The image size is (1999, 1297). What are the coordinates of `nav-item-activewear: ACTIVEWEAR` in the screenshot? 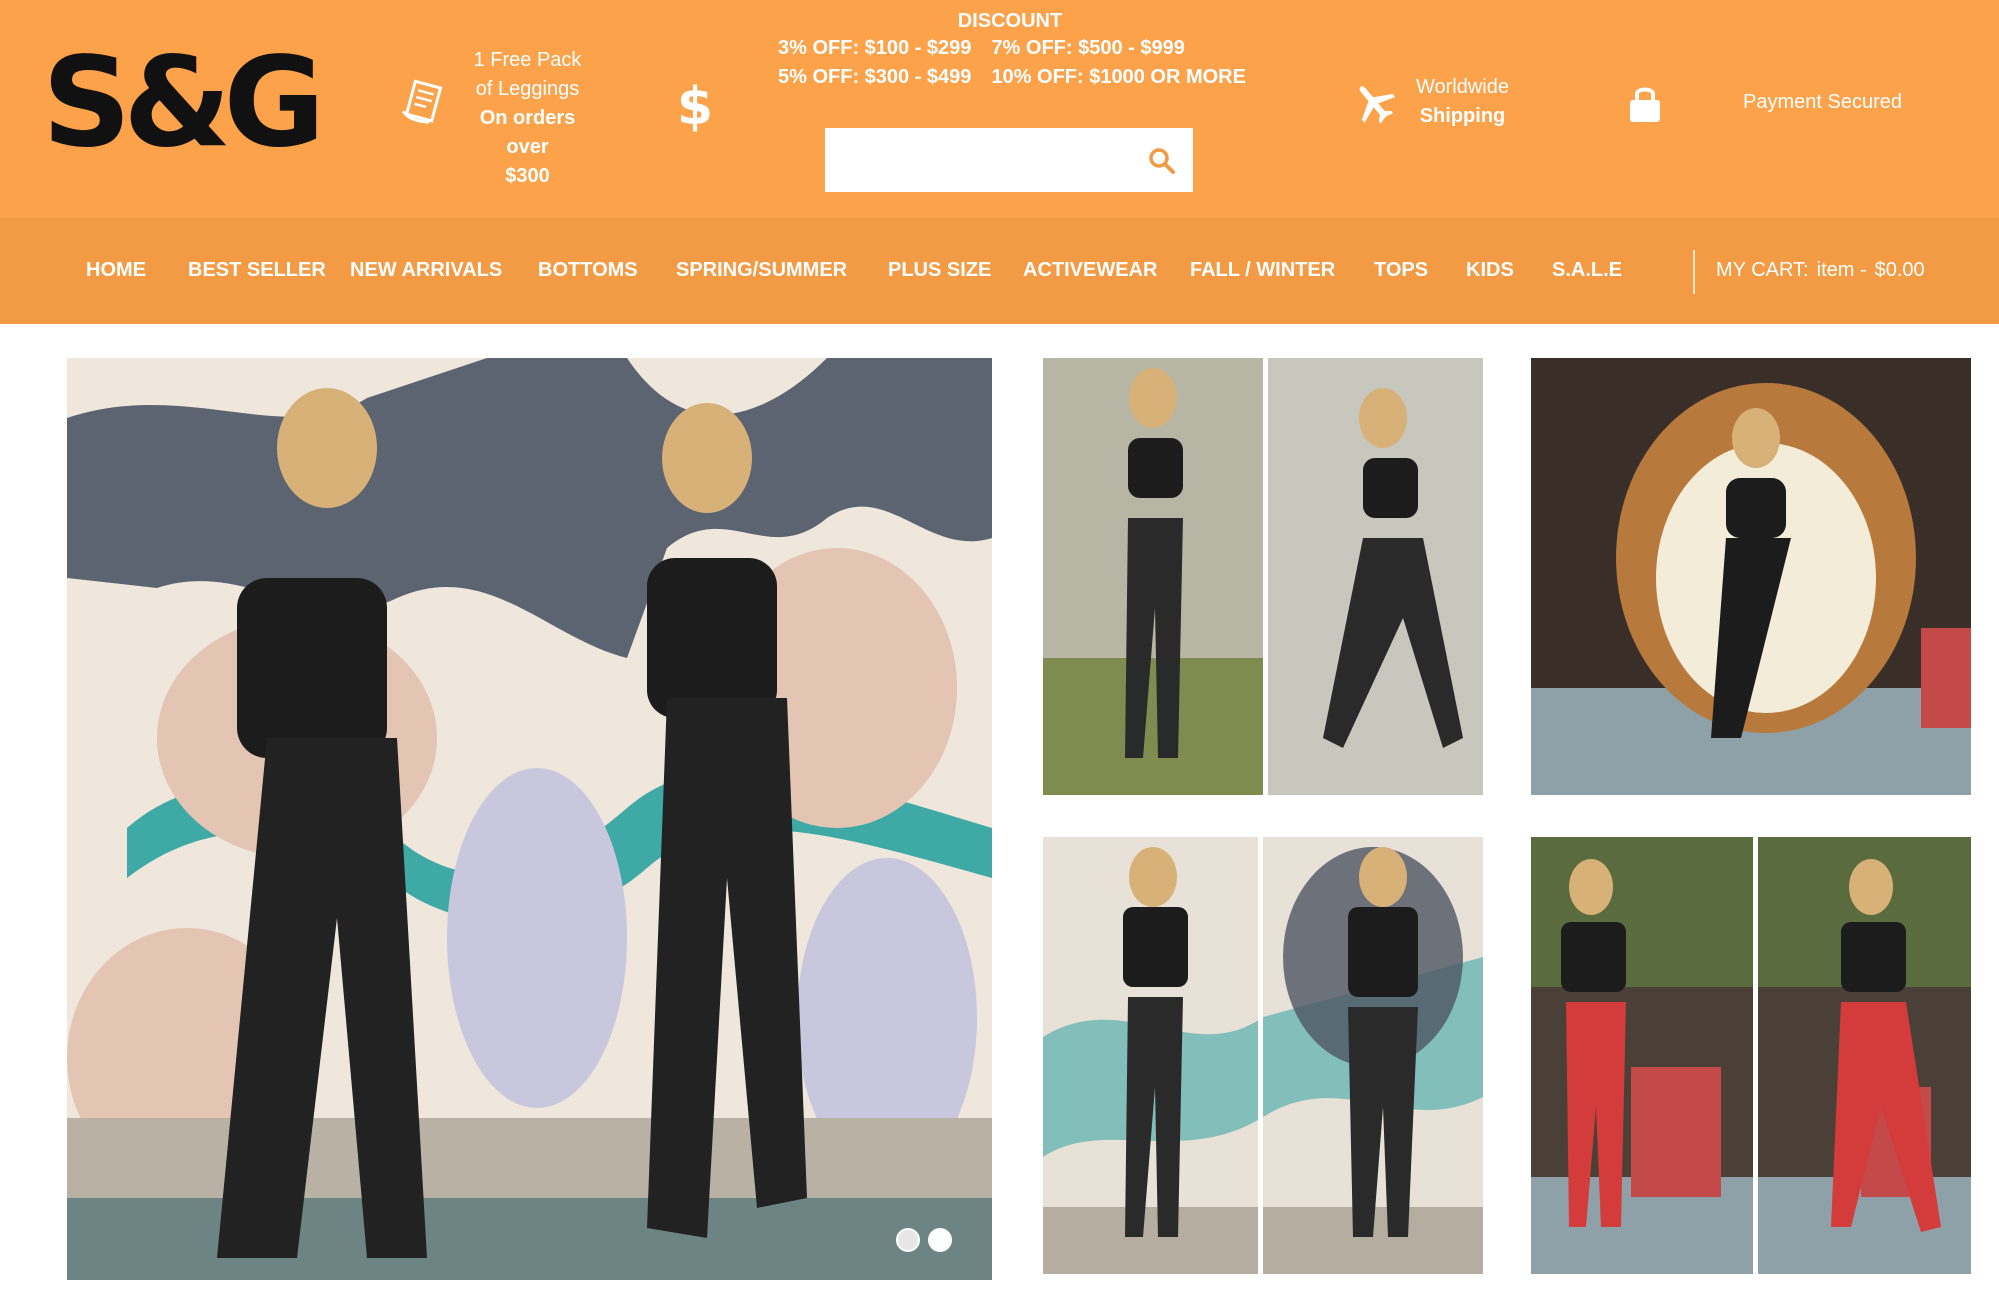 It's located at (1090, 270).